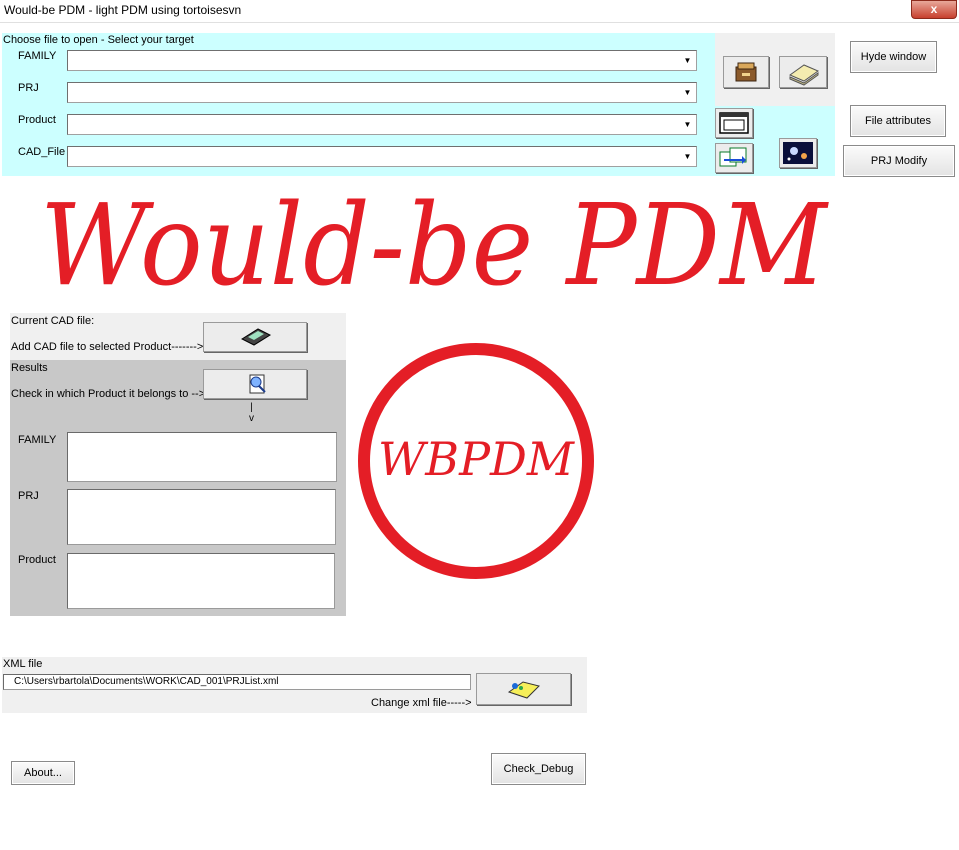 Image resolution: width=959 pixels, height=850 pixels. I want to click on open-file-button, so click(746, 72).